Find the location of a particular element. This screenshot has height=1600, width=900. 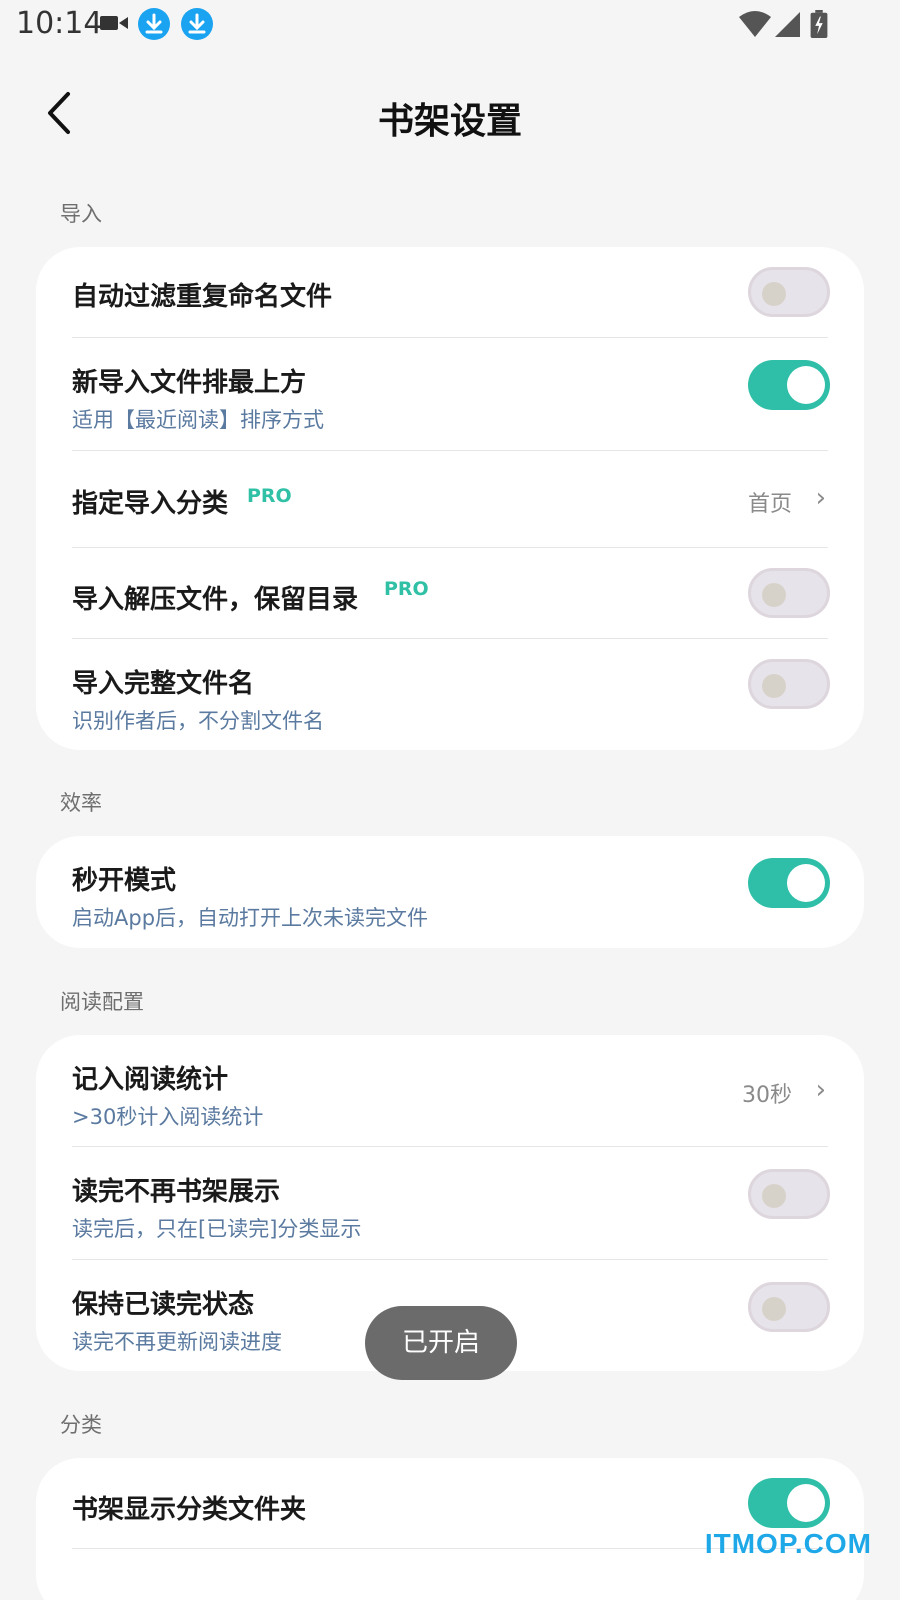

toast-message: 已开启 is located at coordinates (441, 1343).